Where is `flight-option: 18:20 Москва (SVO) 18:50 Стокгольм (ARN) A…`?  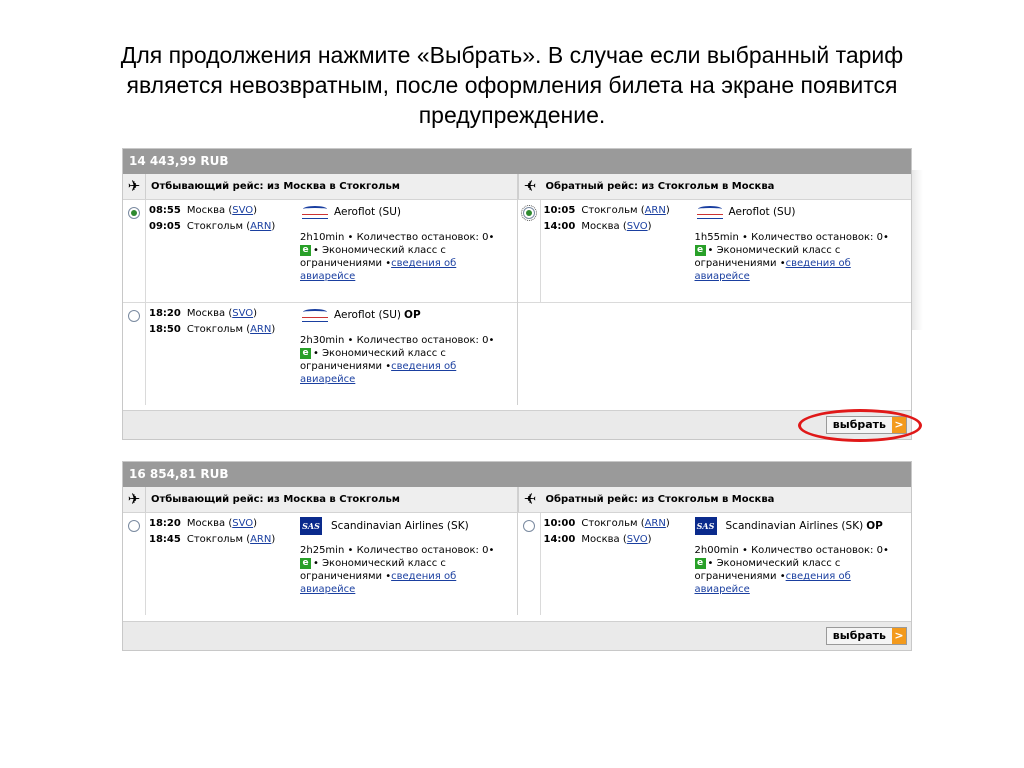
flight-option: 18:20 Москва (SVO) 18:50 Стокгольм (ARN) A… is located at coordinates (320, 354).